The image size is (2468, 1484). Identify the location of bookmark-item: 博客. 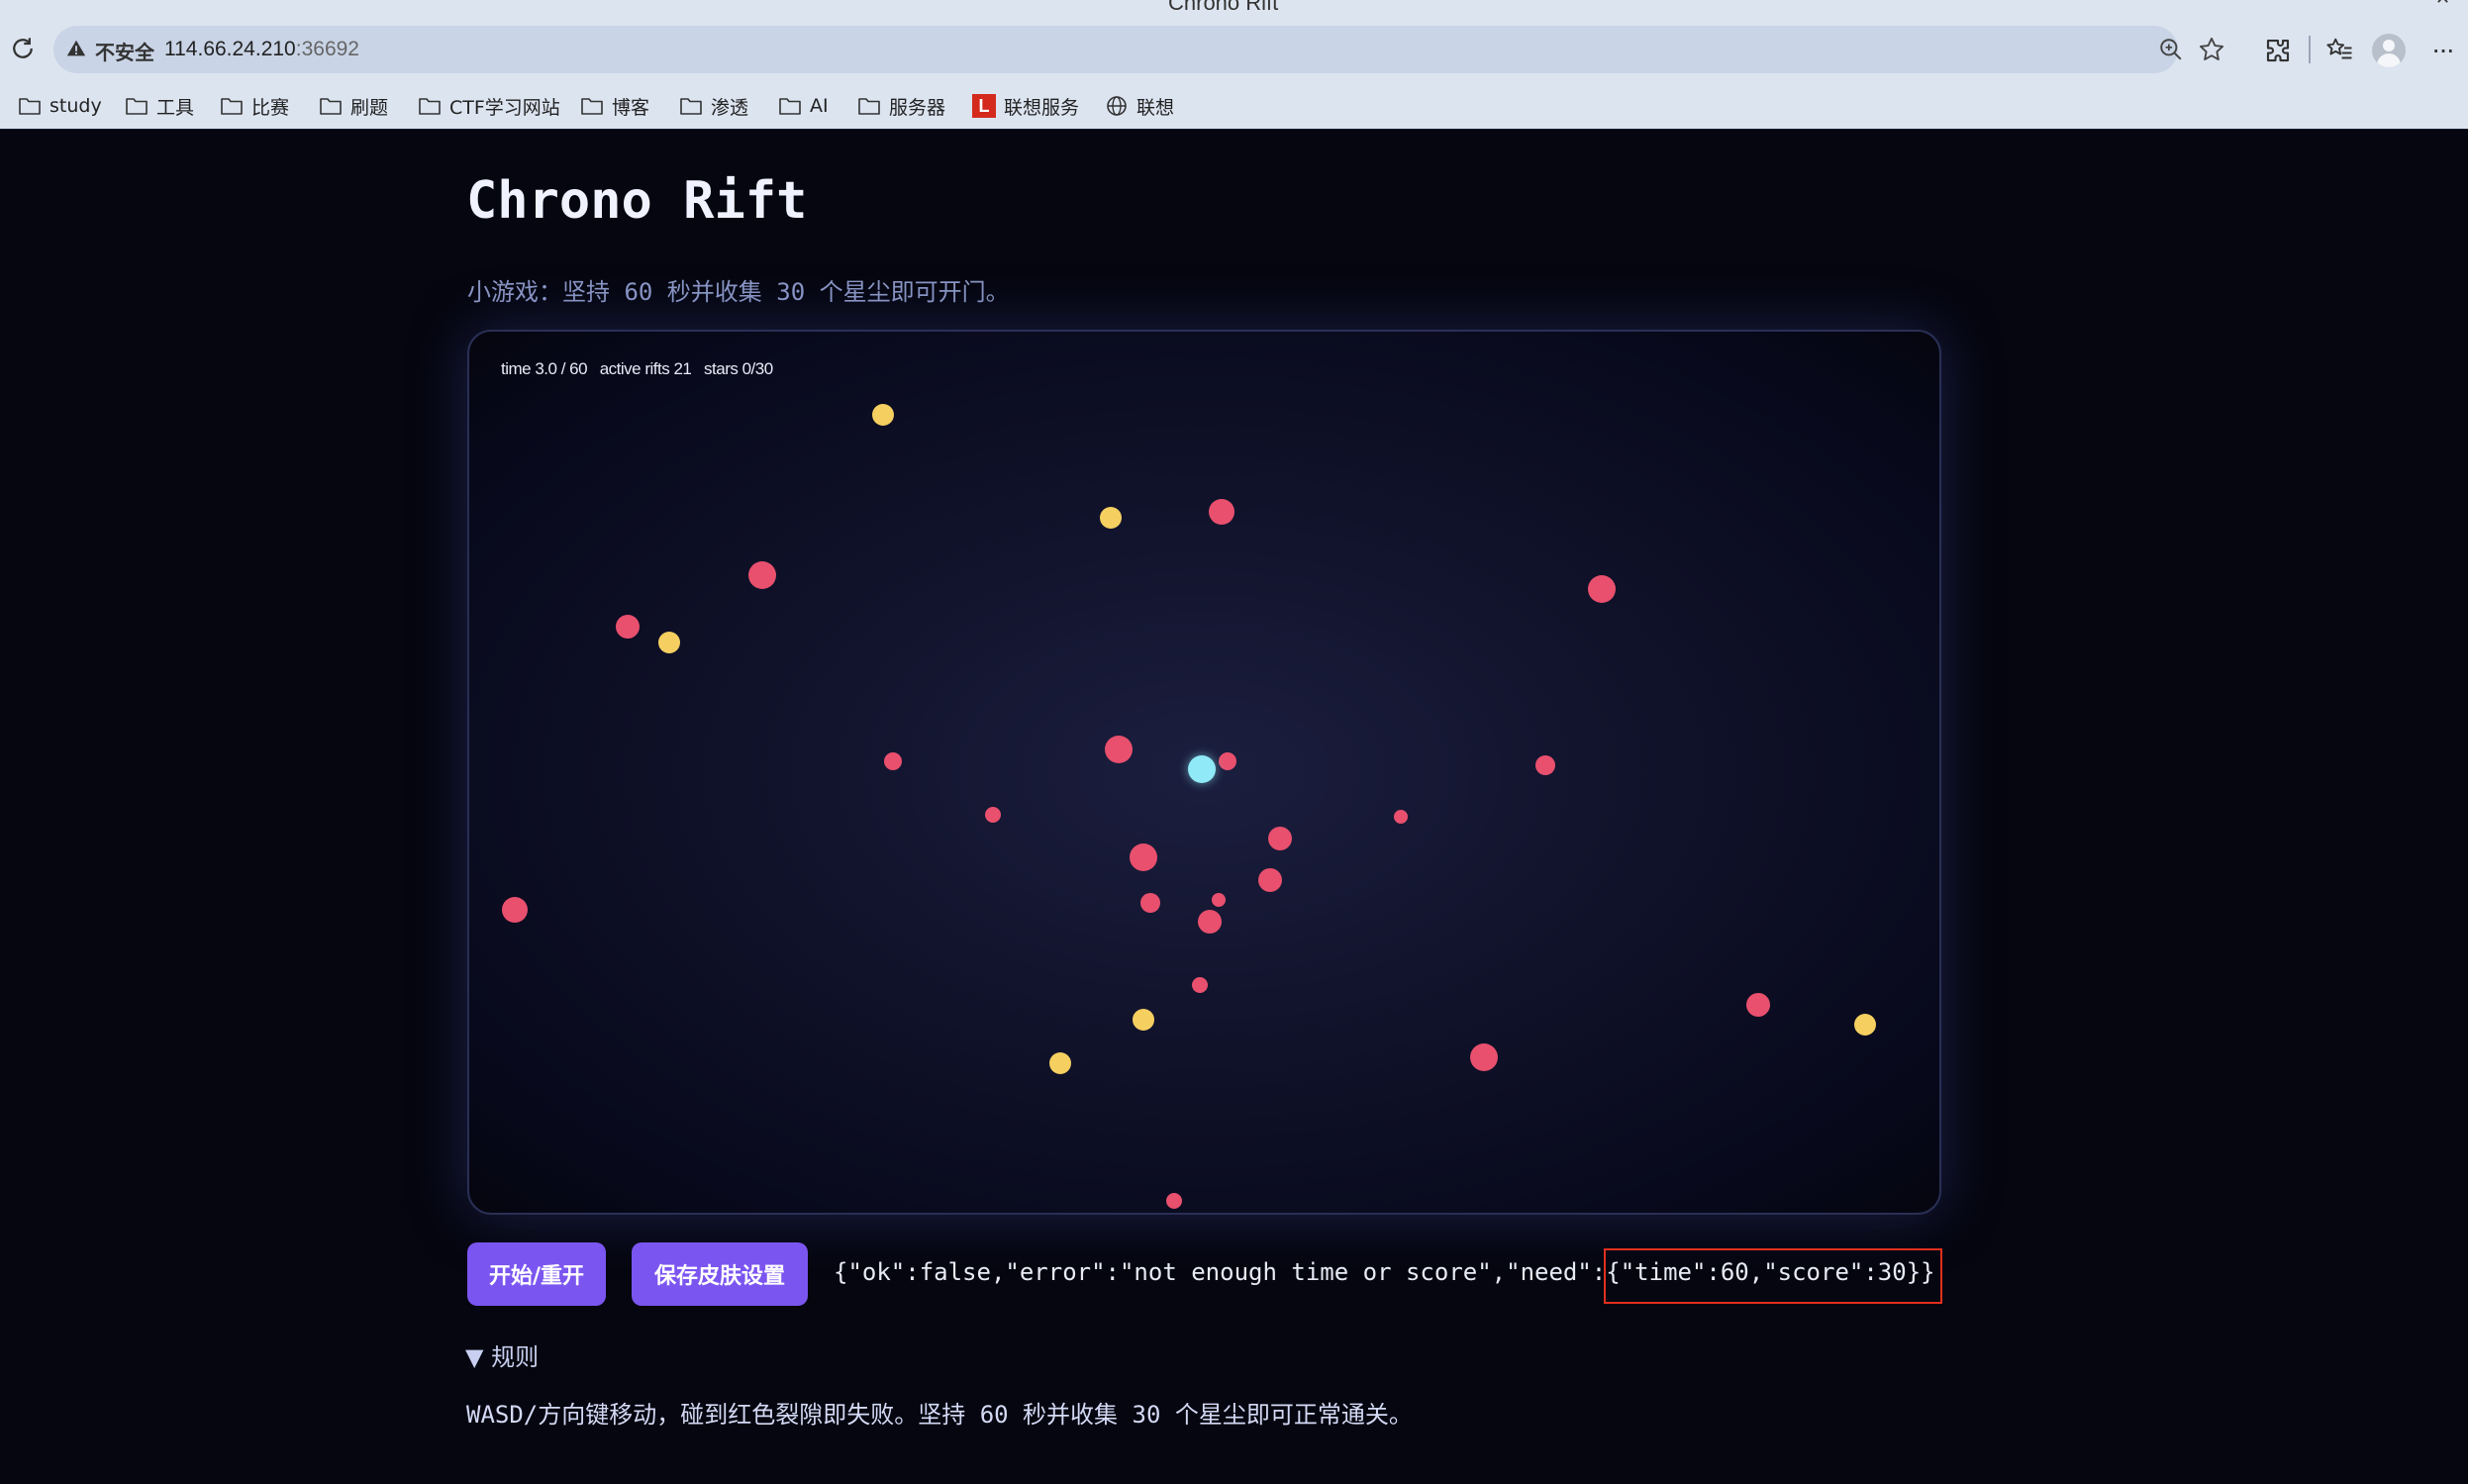
(614, 106).